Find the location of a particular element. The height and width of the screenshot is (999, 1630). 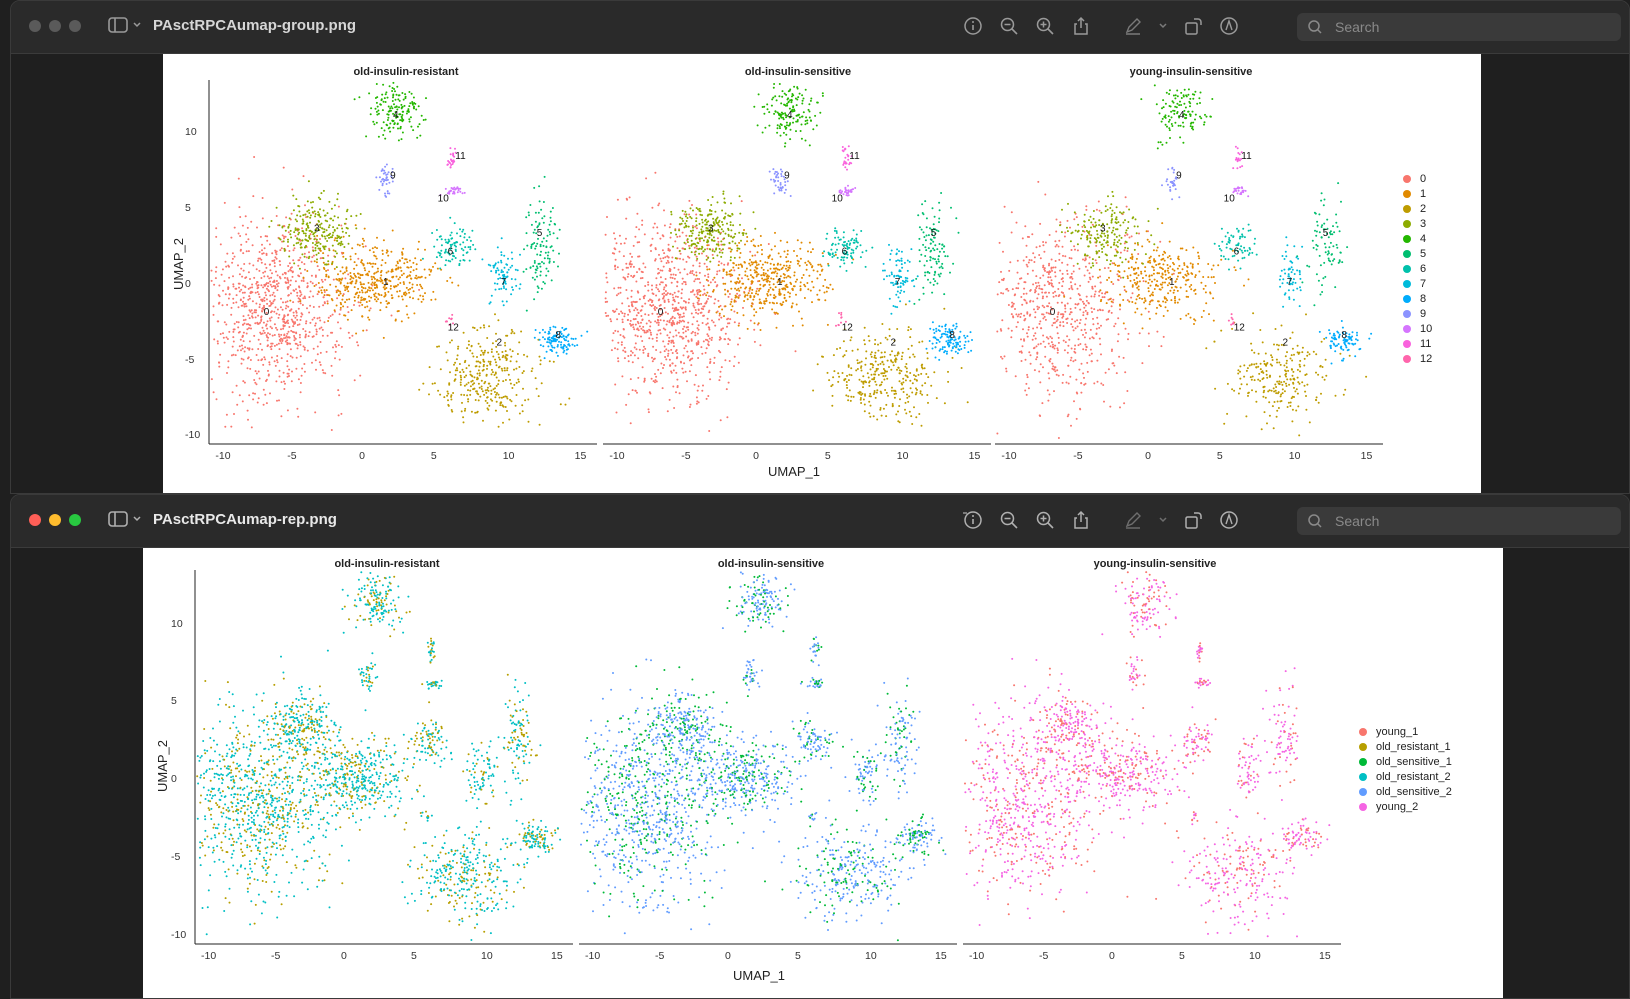

markup-menu-button is located at coordinates (1163, 26).